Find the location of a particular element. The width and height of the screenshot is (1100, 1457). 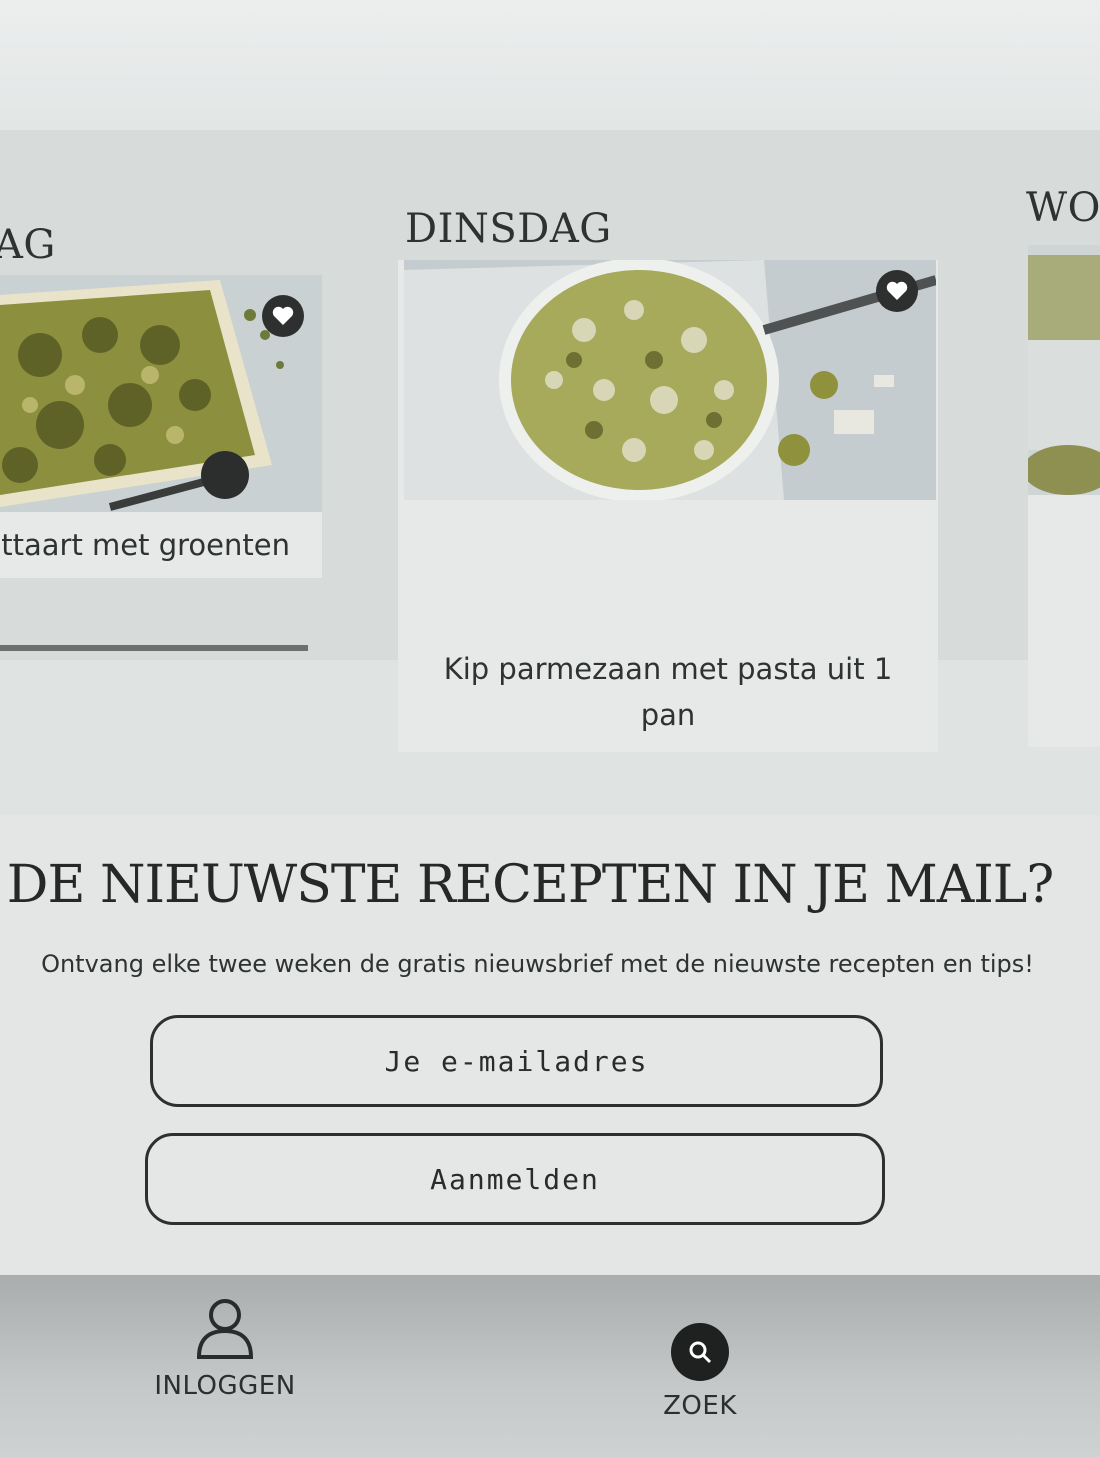

recipe-image-pasta is located at coordinates (670, 380).